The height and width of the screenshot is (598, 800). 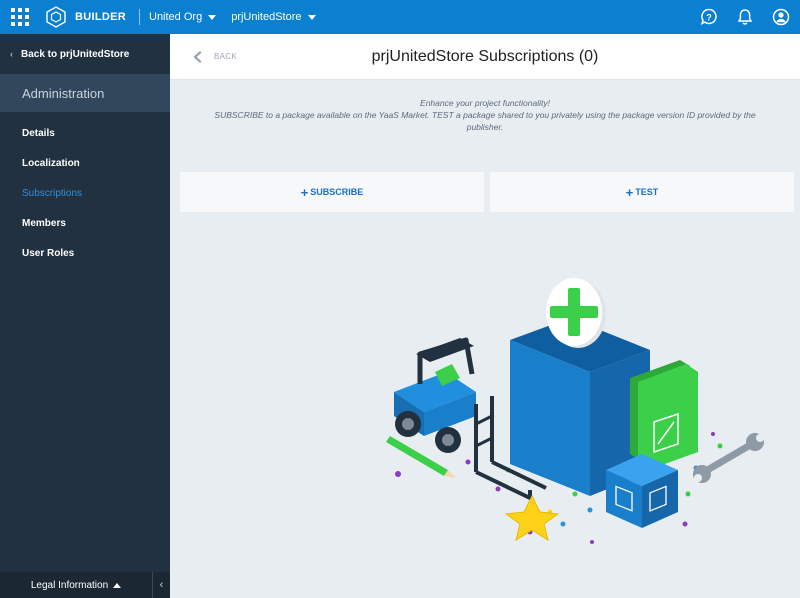 I want to click on wrench-graphic, so click(x=728, y=458).